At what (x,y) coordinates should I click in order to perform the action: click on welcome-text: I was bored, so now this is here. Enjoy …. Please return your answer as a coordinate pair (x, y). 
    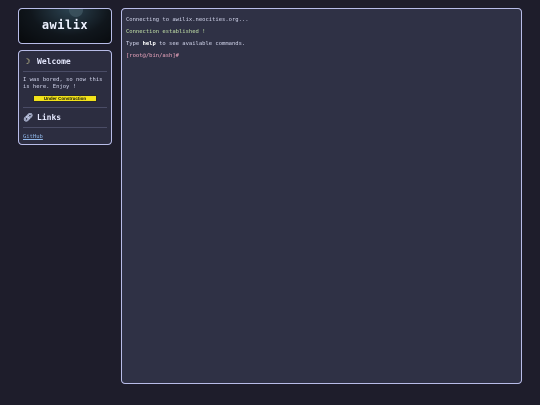
    Looking at the image, I should click on (63, 83).